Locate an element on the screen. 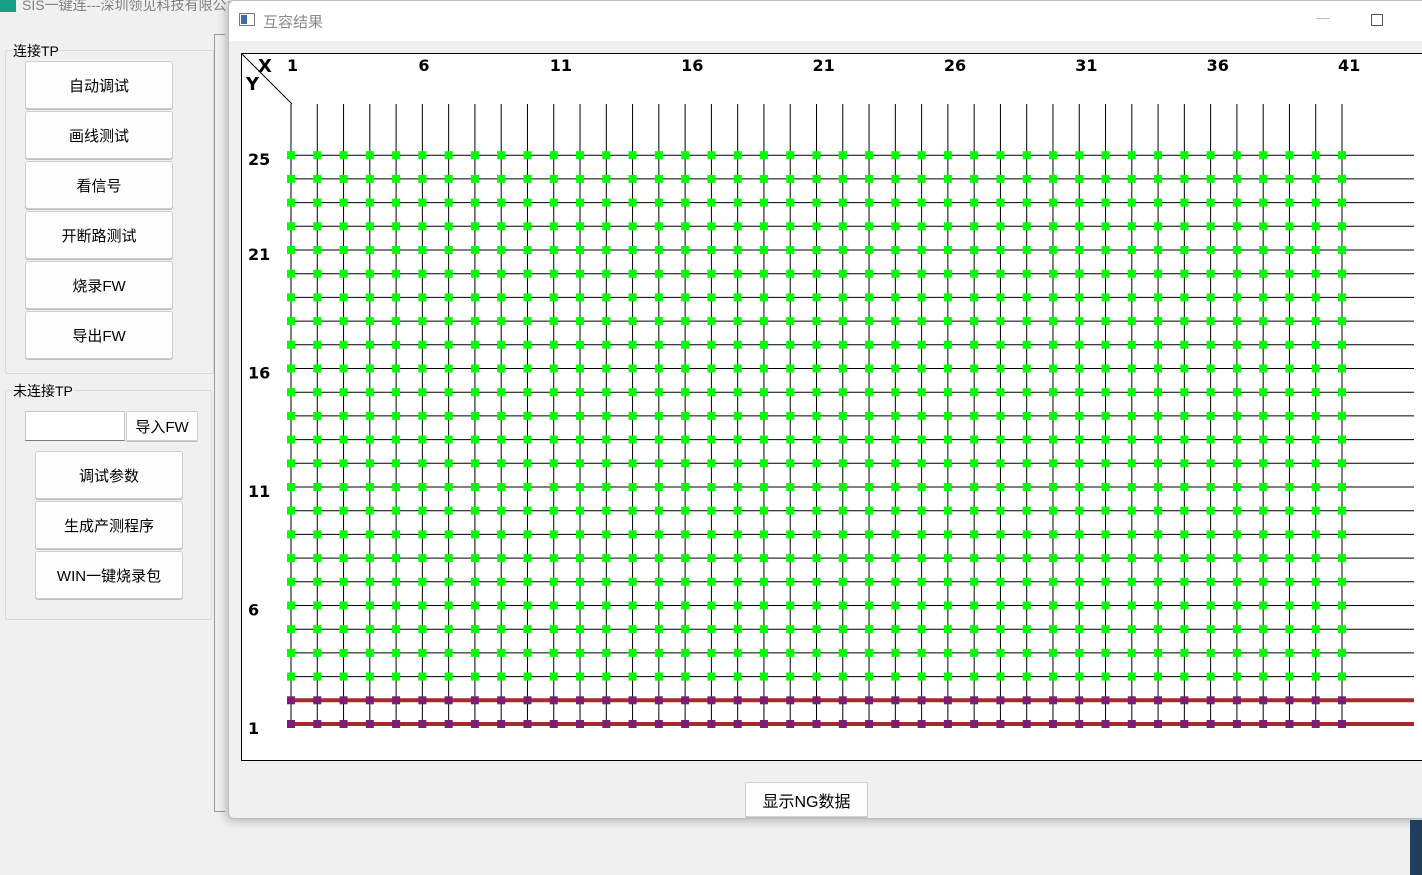 The image size is (1422, 875). maximize-icon is located at coordinates (1377, 20).